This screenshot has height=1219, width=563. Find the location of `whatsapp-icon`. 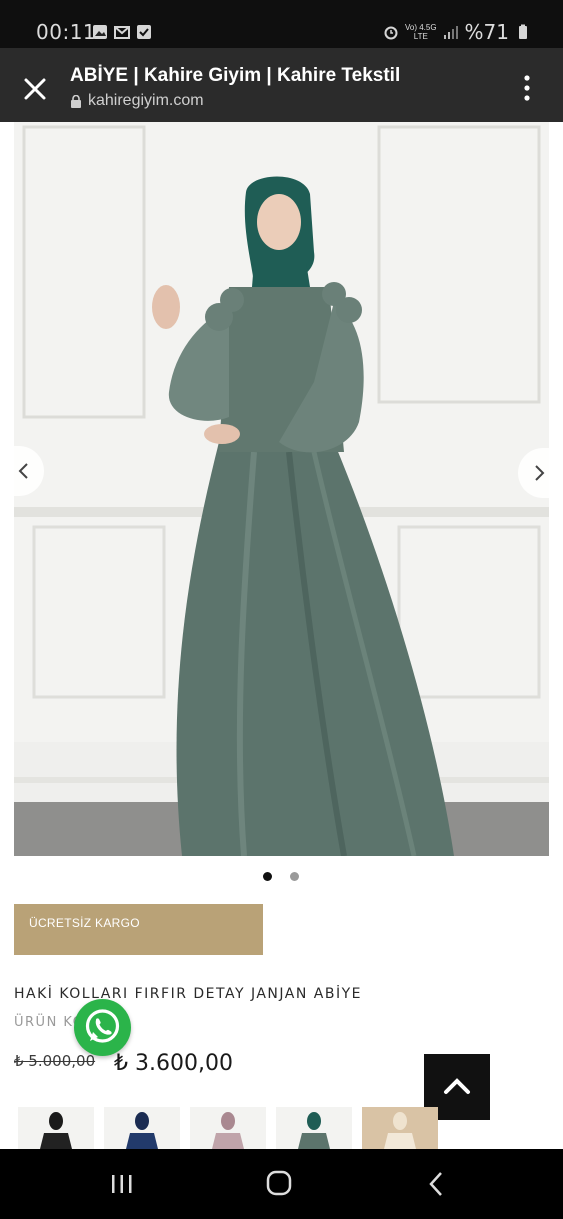

whatsapp-icon is located at coordinates (102, 1026).